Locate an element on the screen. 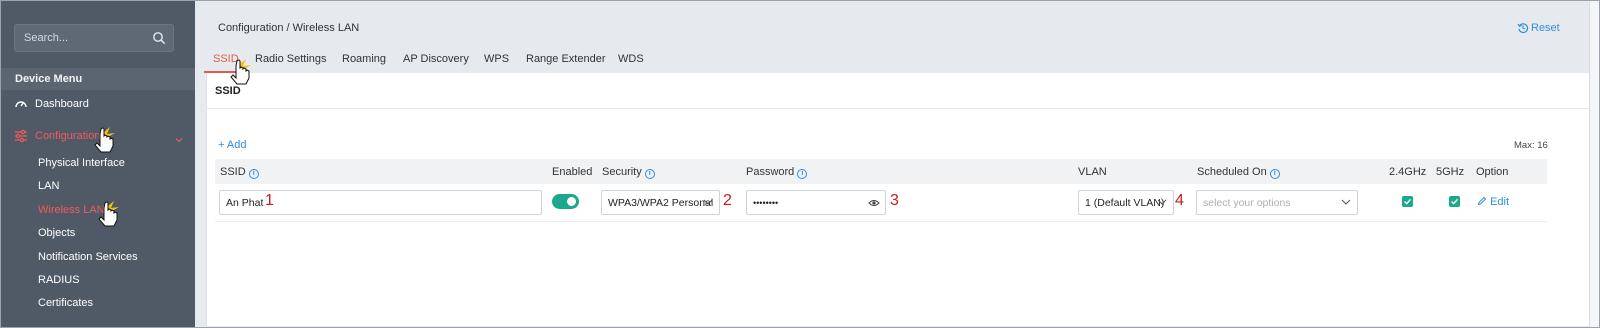 This screenshot has height=328, width=1600. band-5ghz-checkbox is located at coordinates (1454, 201).